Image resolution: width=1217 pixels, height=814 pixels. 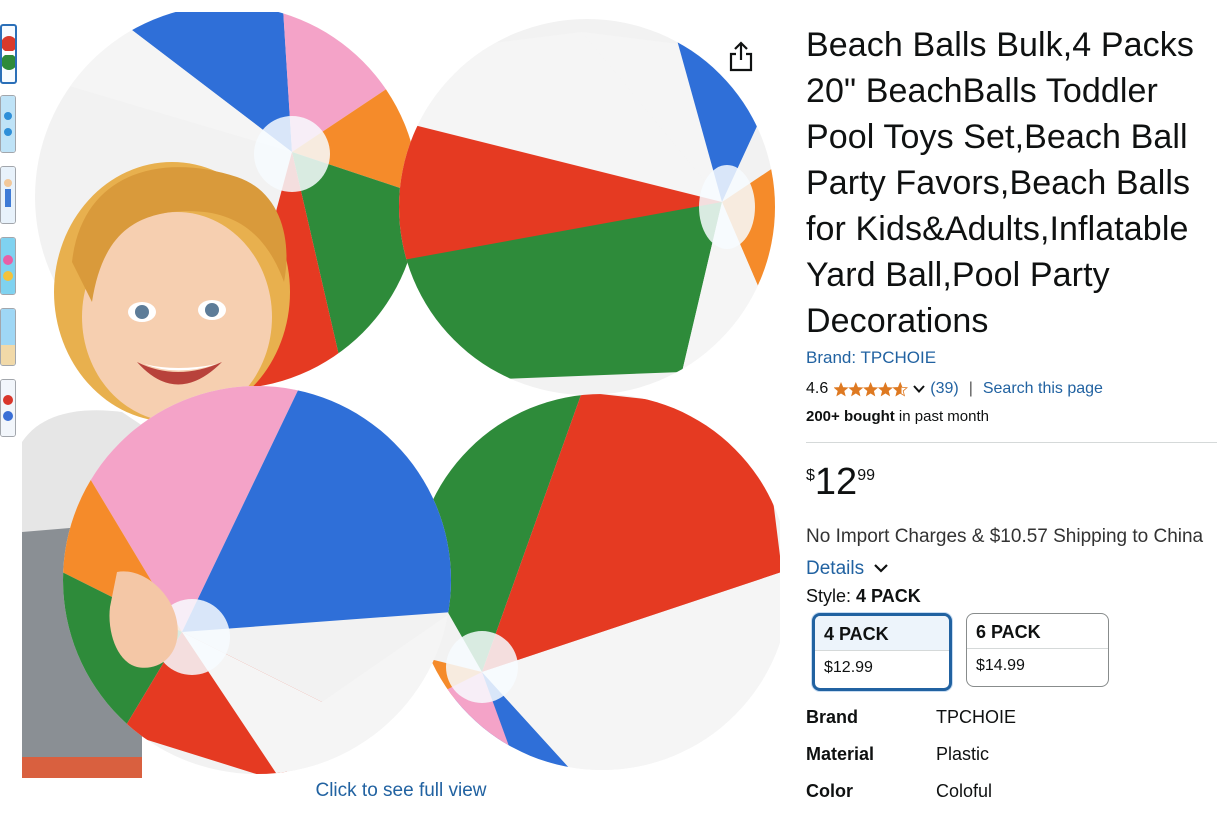 What do you see at coordinates (840, 754) in the screenshot?
I see `spec-key: Material` at bounding box center [840, 754].